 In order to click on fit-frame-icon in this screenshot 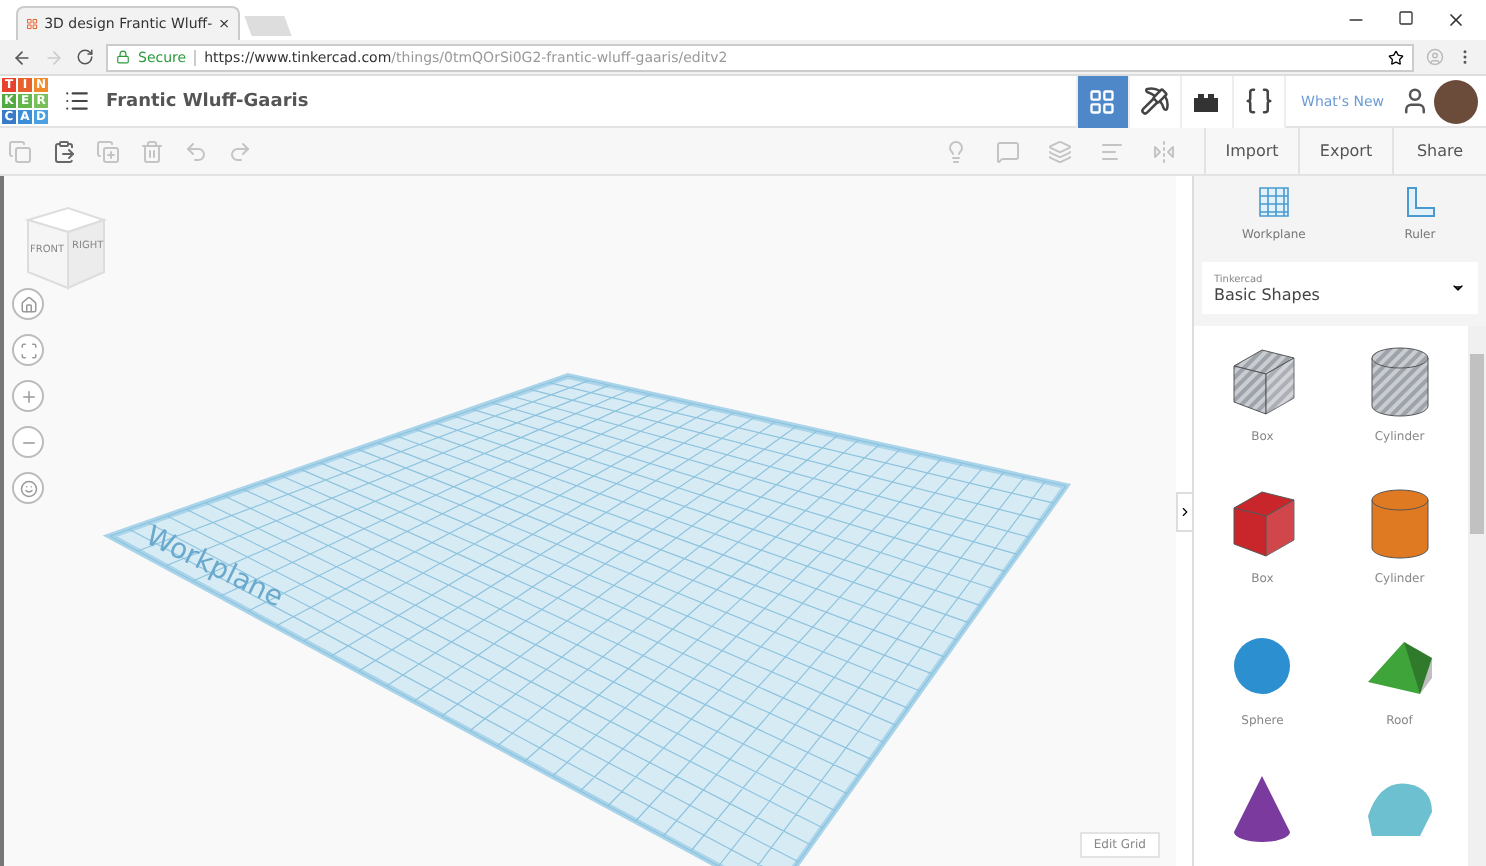, I will do `click(28, 350)`.